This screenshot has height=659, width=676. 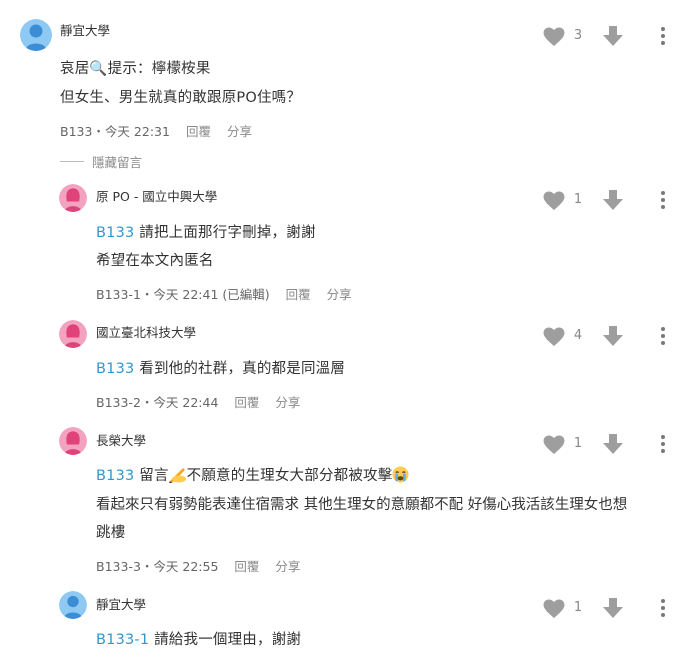 What do you see at coordinates (221, 369) in the screenshot?
I see `comment-text: B133 看到他的社群，真的都是同溫層` at bounding box center [221, 369].